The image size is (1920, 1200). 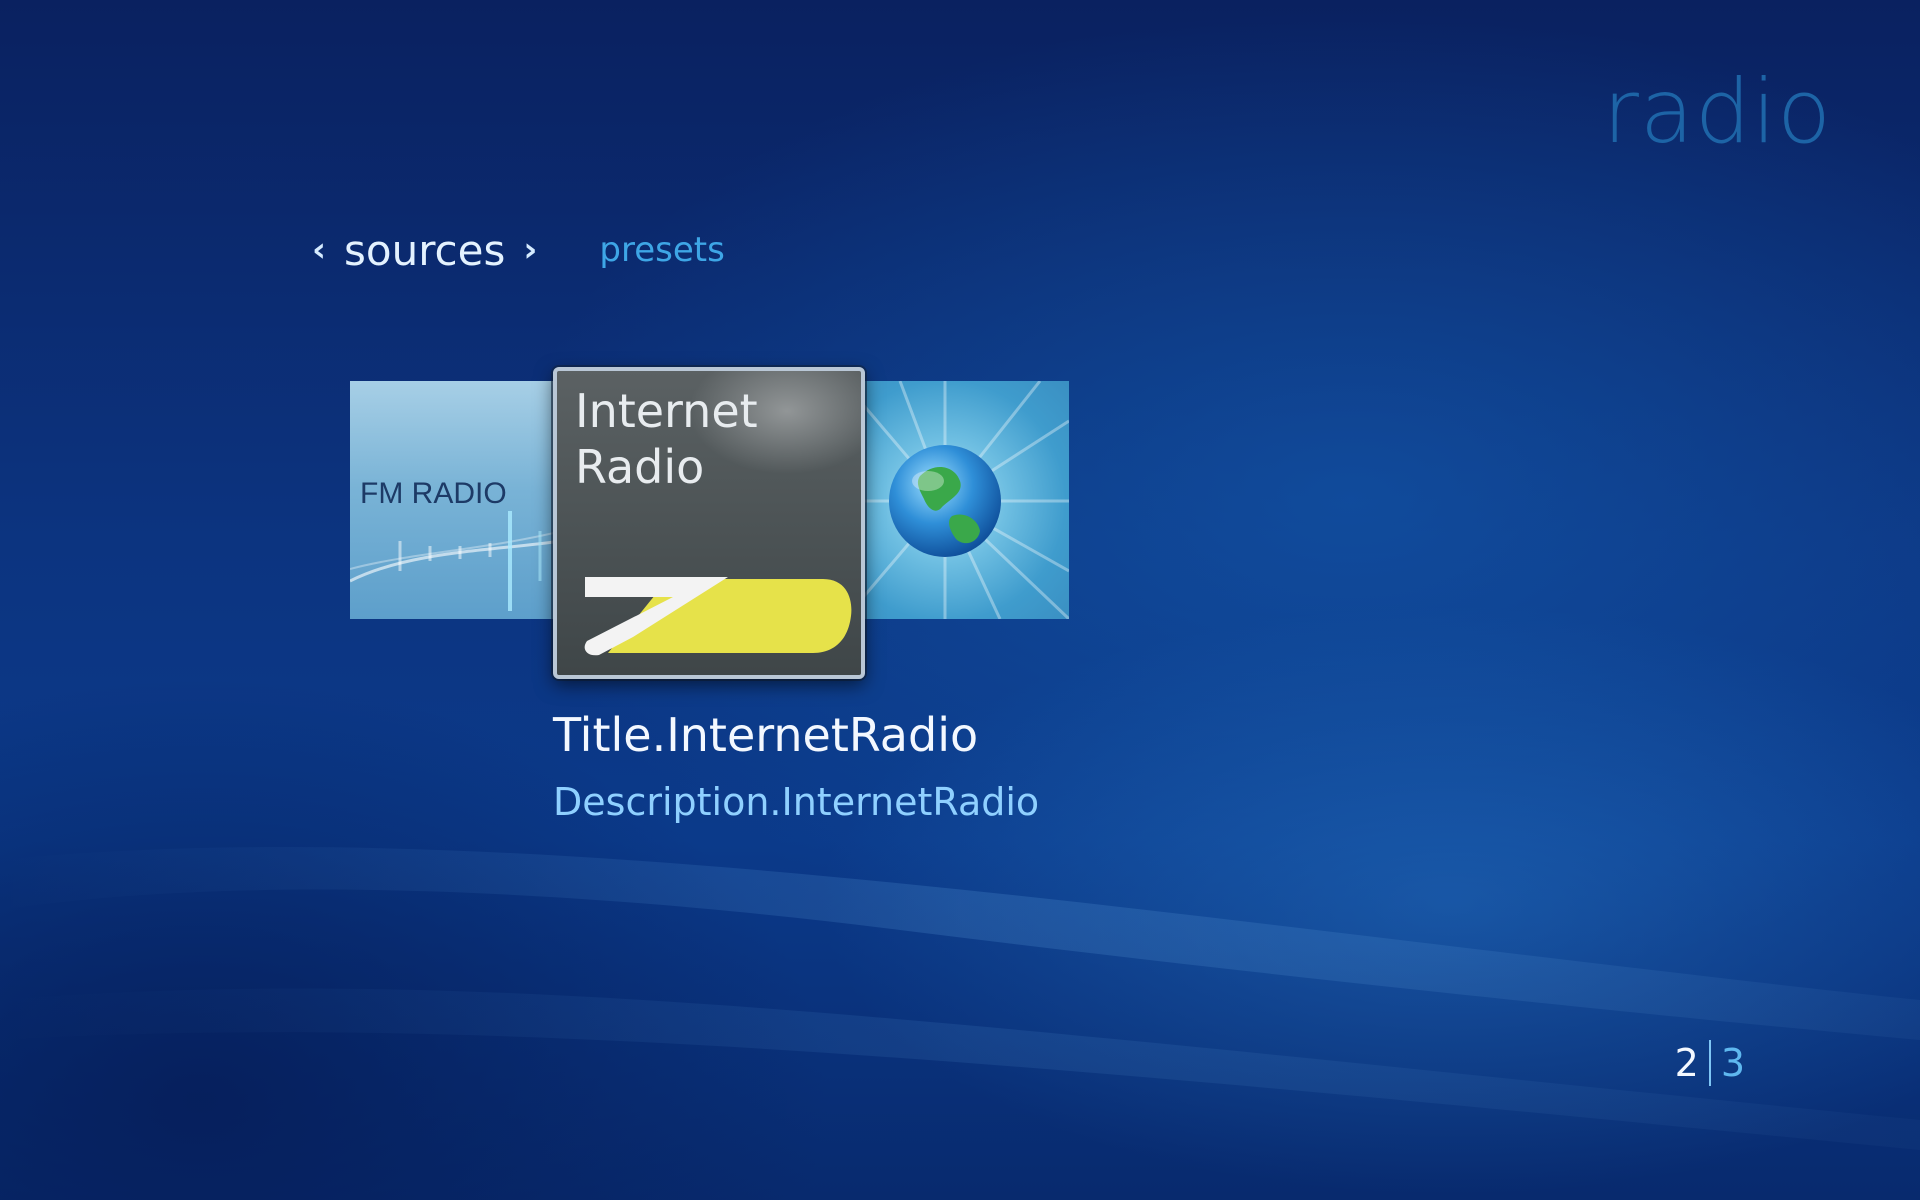 I want to click on nav-item-presets: presets, so click(x=661, y=250).